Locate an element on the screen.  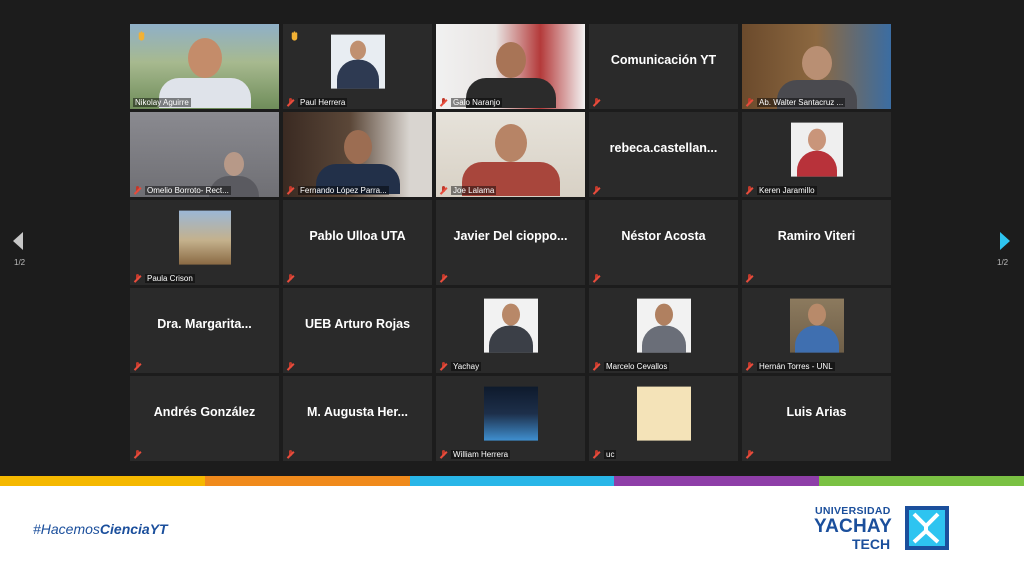
participant-tile: Pablo Ulloa UTA is located at coordinates (357, 242).